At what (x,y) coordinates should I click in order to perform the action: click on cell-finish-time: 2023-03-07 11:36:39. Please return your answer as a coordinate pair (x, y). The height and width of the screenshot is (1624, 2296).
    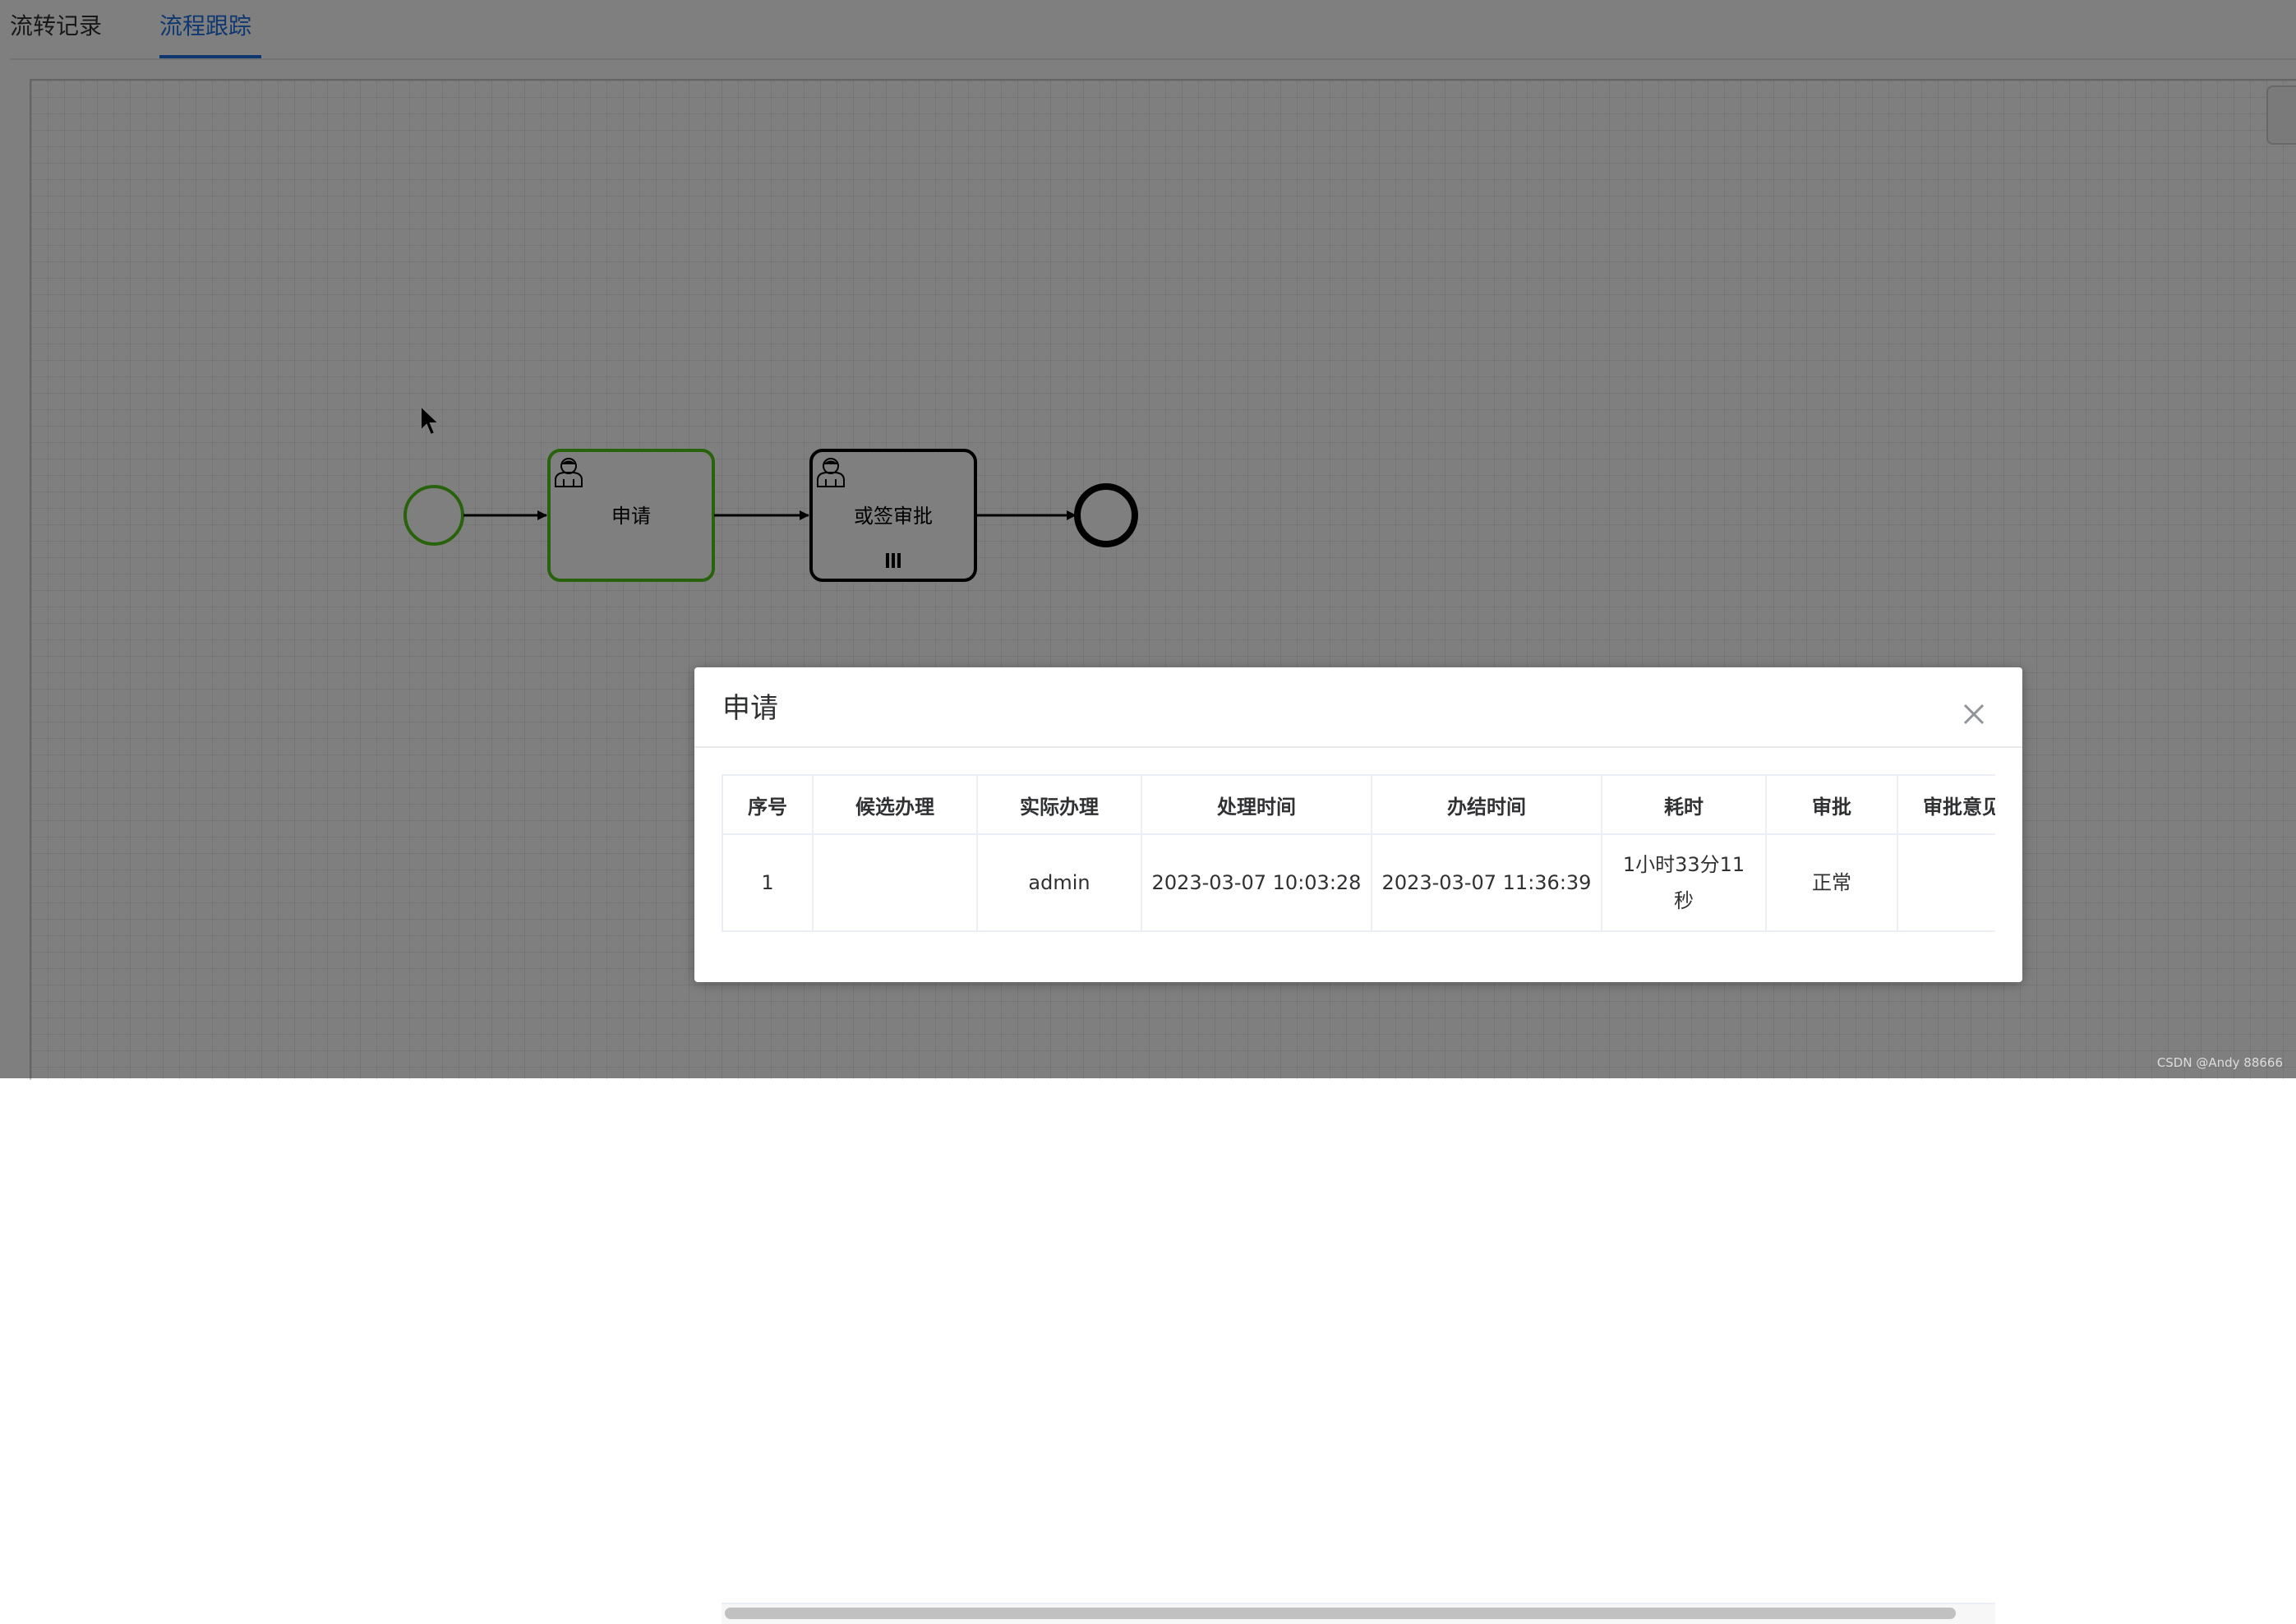
    Looking at the image, I should click on (1486, 882).